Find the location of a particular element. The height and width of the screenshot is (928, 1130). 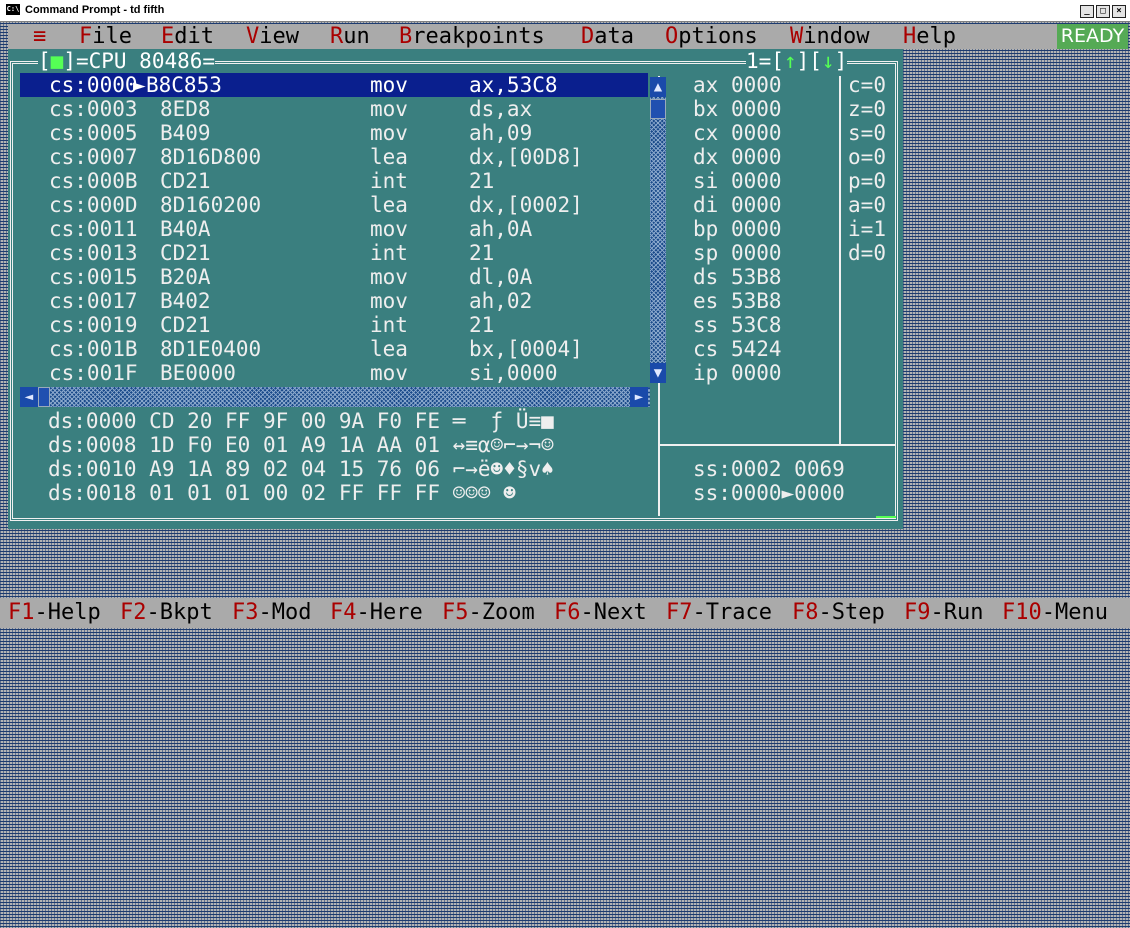

flag-row: i=1 is located at coordinates (867, 229).